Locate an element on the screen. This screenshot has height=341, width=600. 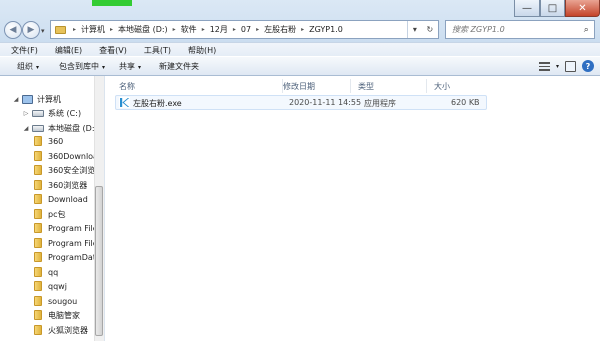
nav-folder: 360浏览器 is located at coordinates (60, 185).